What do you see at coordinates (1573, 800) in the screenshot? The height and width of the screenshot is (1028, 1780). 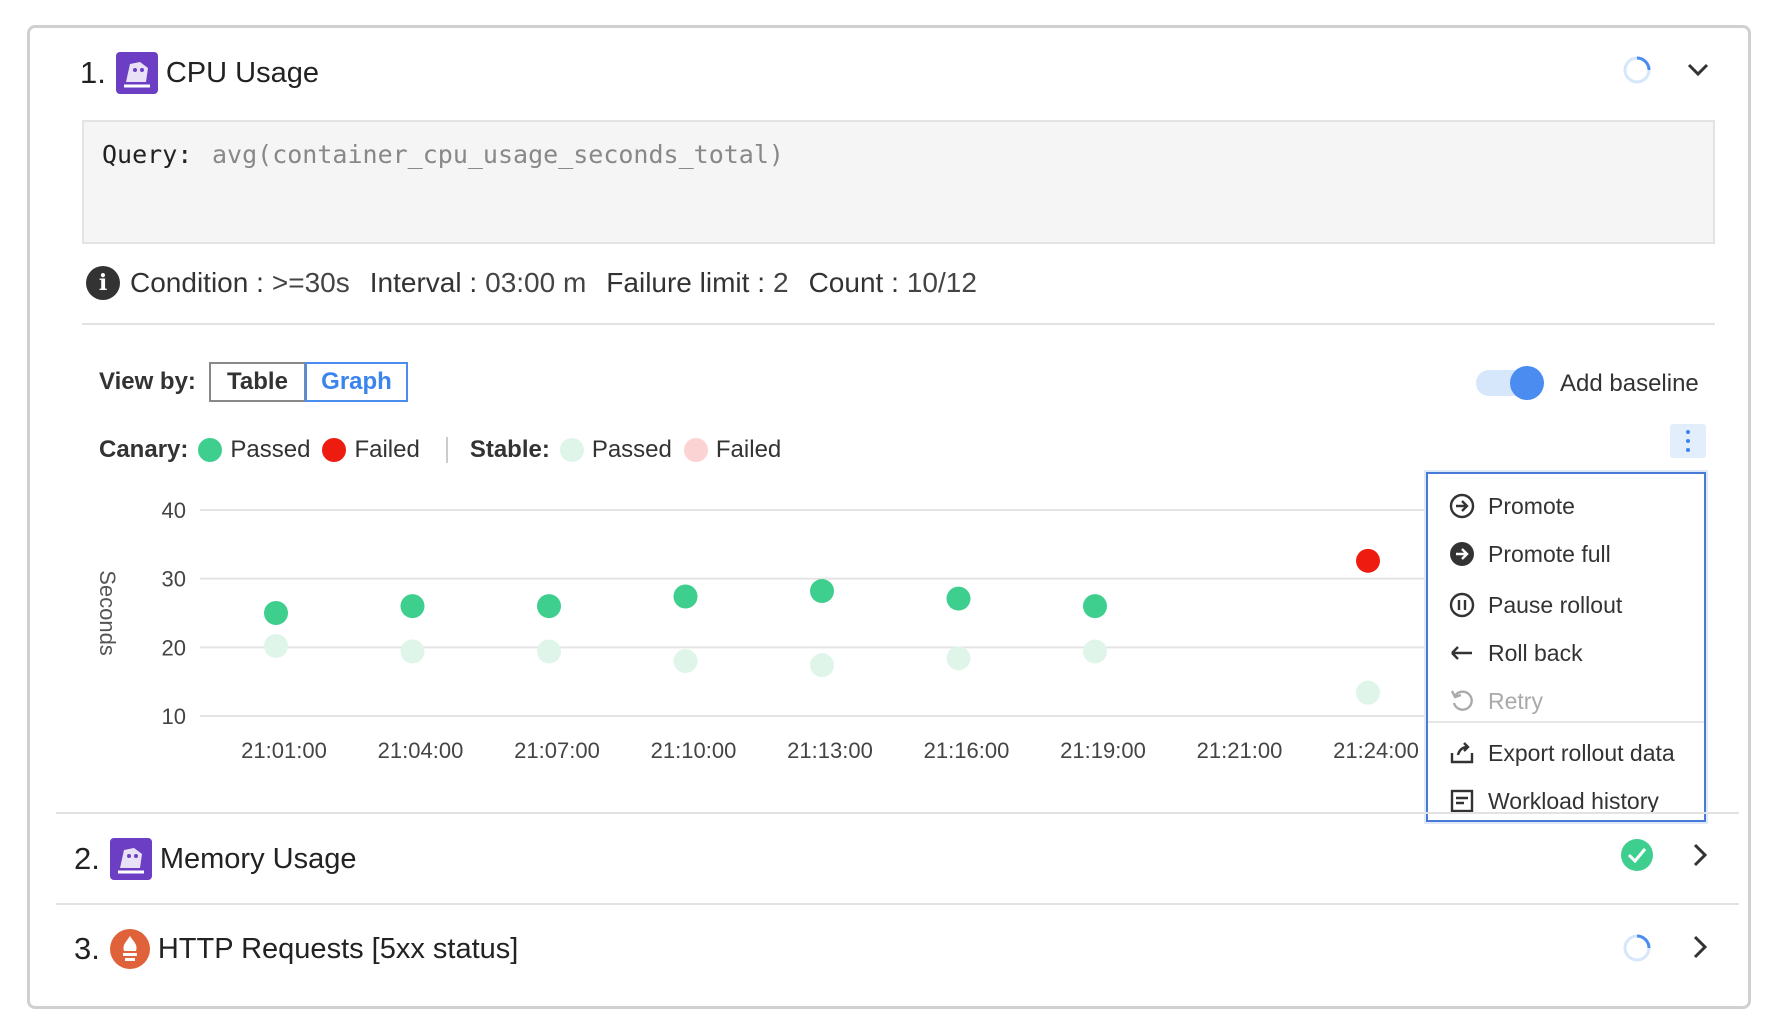 I see `menu-item-label: Workload history` at bounding box center [1573, 800].